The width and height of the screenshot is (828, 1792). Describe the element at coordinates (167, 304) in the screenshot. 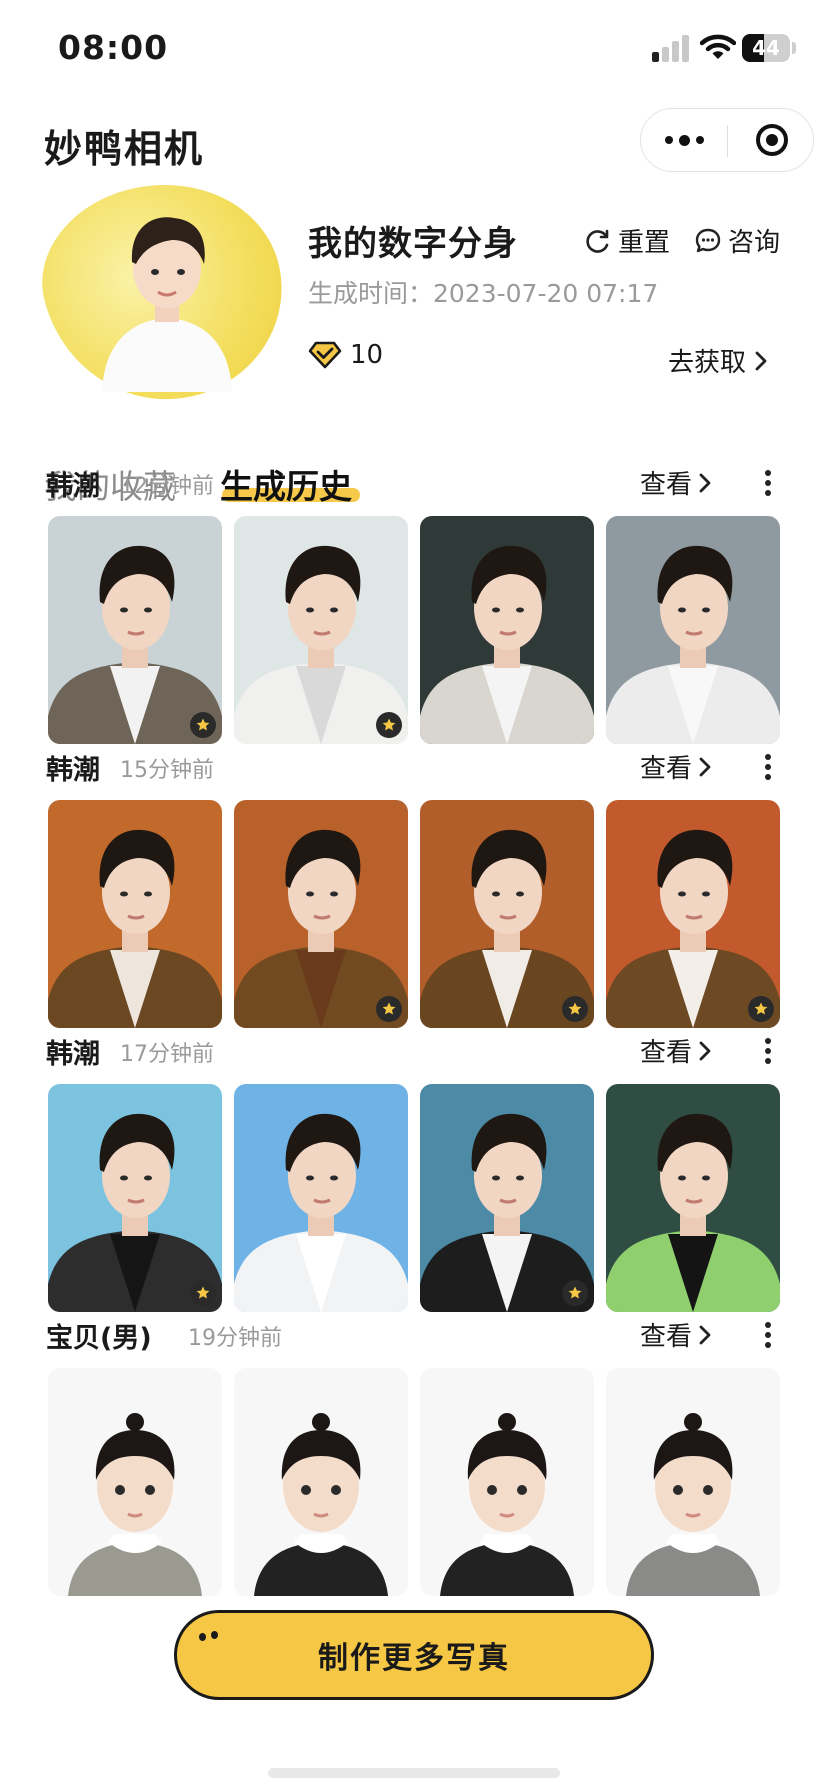

I see `avatar-portrait` at that location.